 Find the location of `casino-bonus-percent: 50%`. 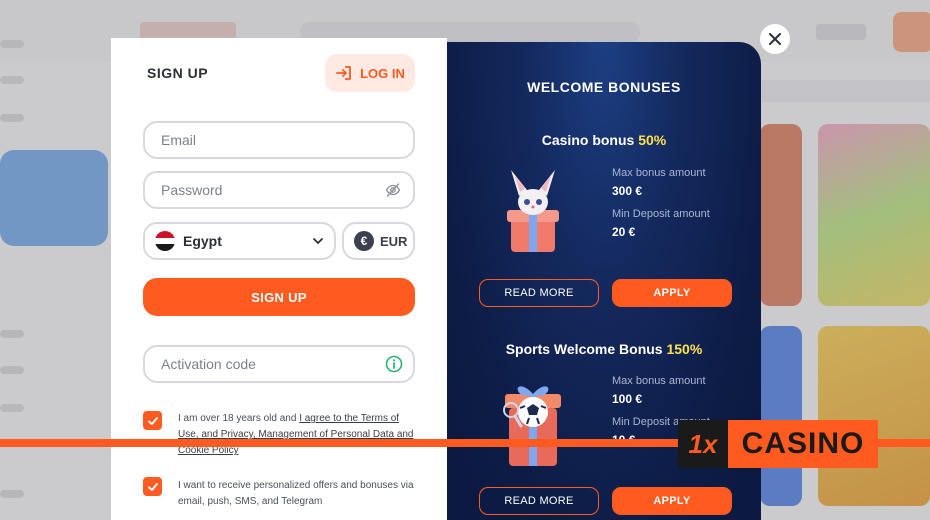

casino-bonus-percent: 50% is located at coordinates (652, 140).